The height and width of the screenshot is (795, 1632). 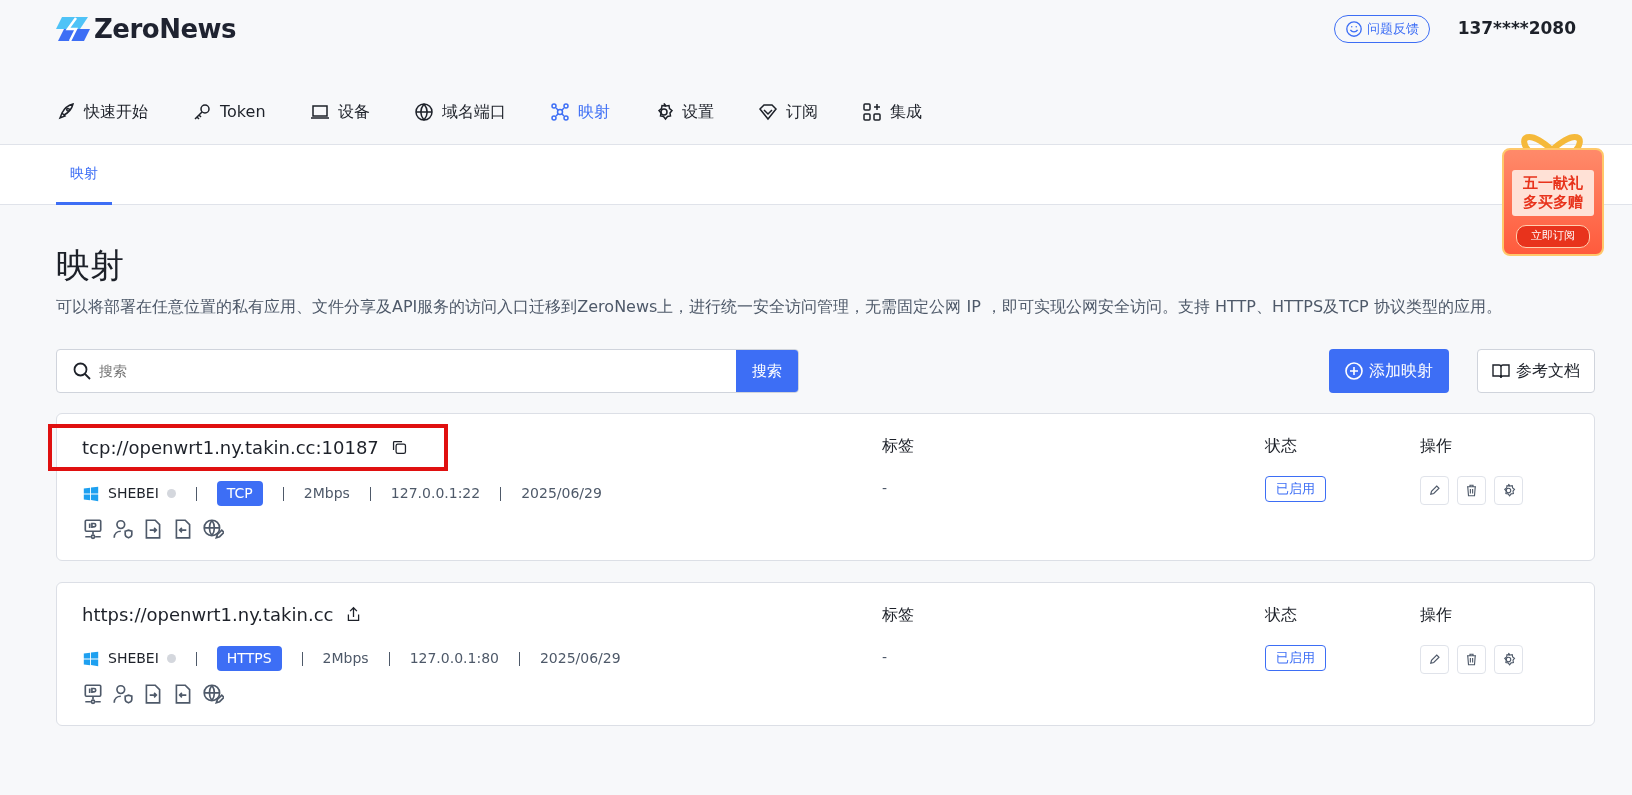 I want to click on apps-icon, so click(x=871, y=112).